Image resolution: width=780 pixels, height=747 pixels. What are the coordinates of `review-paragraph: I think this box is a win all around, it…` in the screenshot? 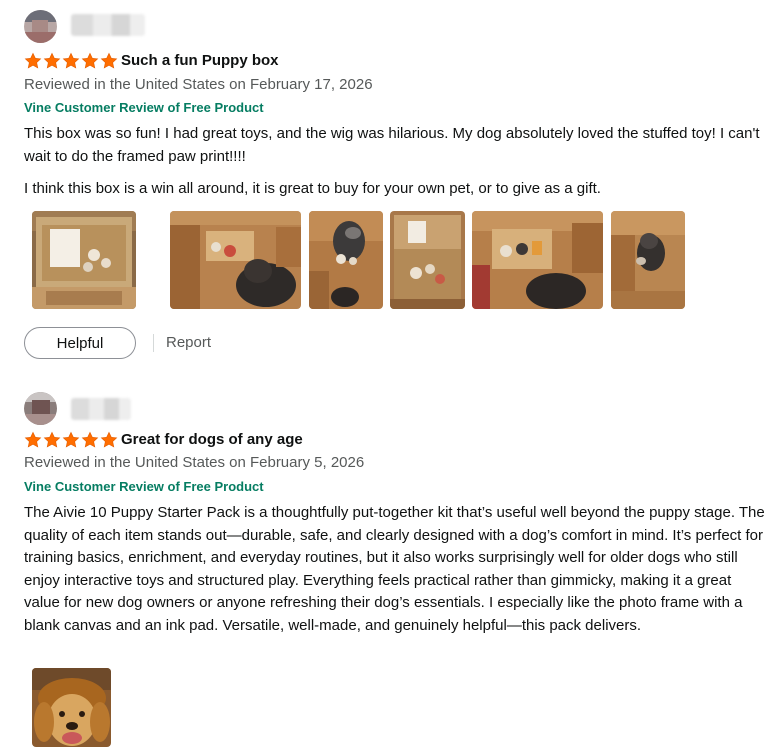 It's located at (312, 188).